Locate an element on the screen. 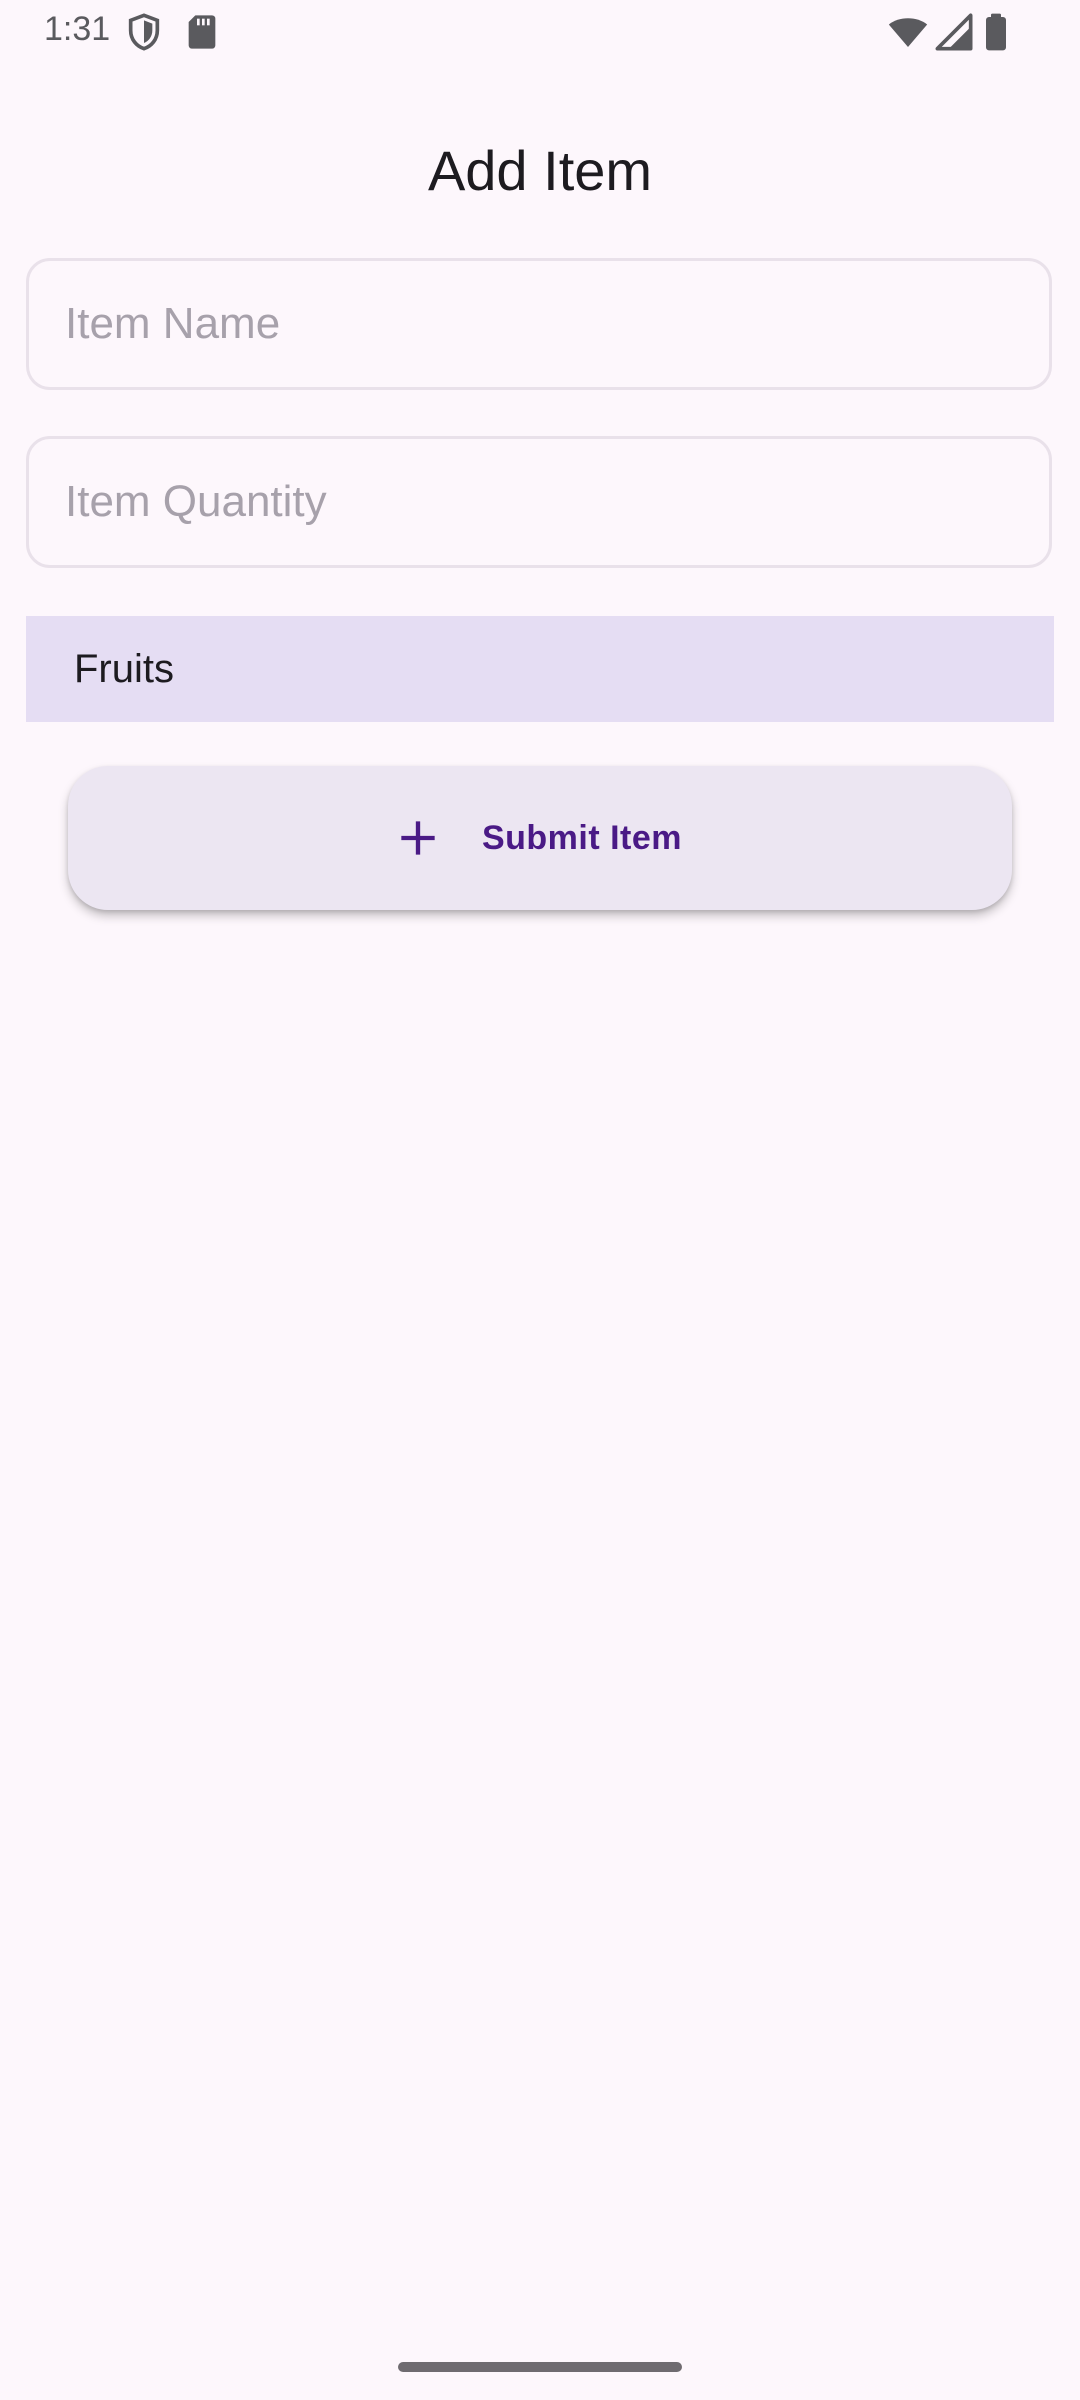 This screenshot has height=2400, width=1080. category-dropdown: Fruits is located at coordinates (540, 669).